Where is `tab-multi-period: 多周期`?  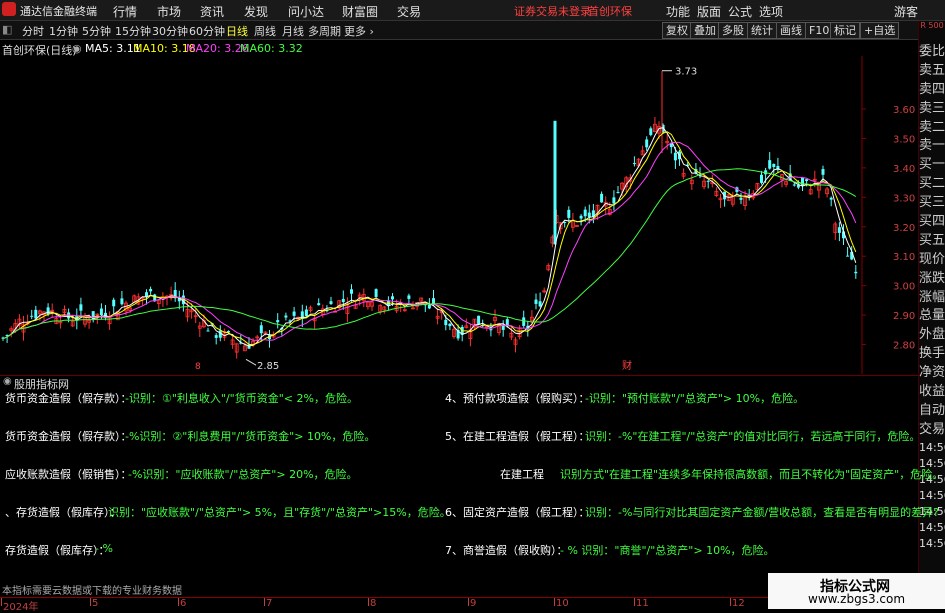
tab-multi-period: 多周期 is located at coordinates (324, 31).